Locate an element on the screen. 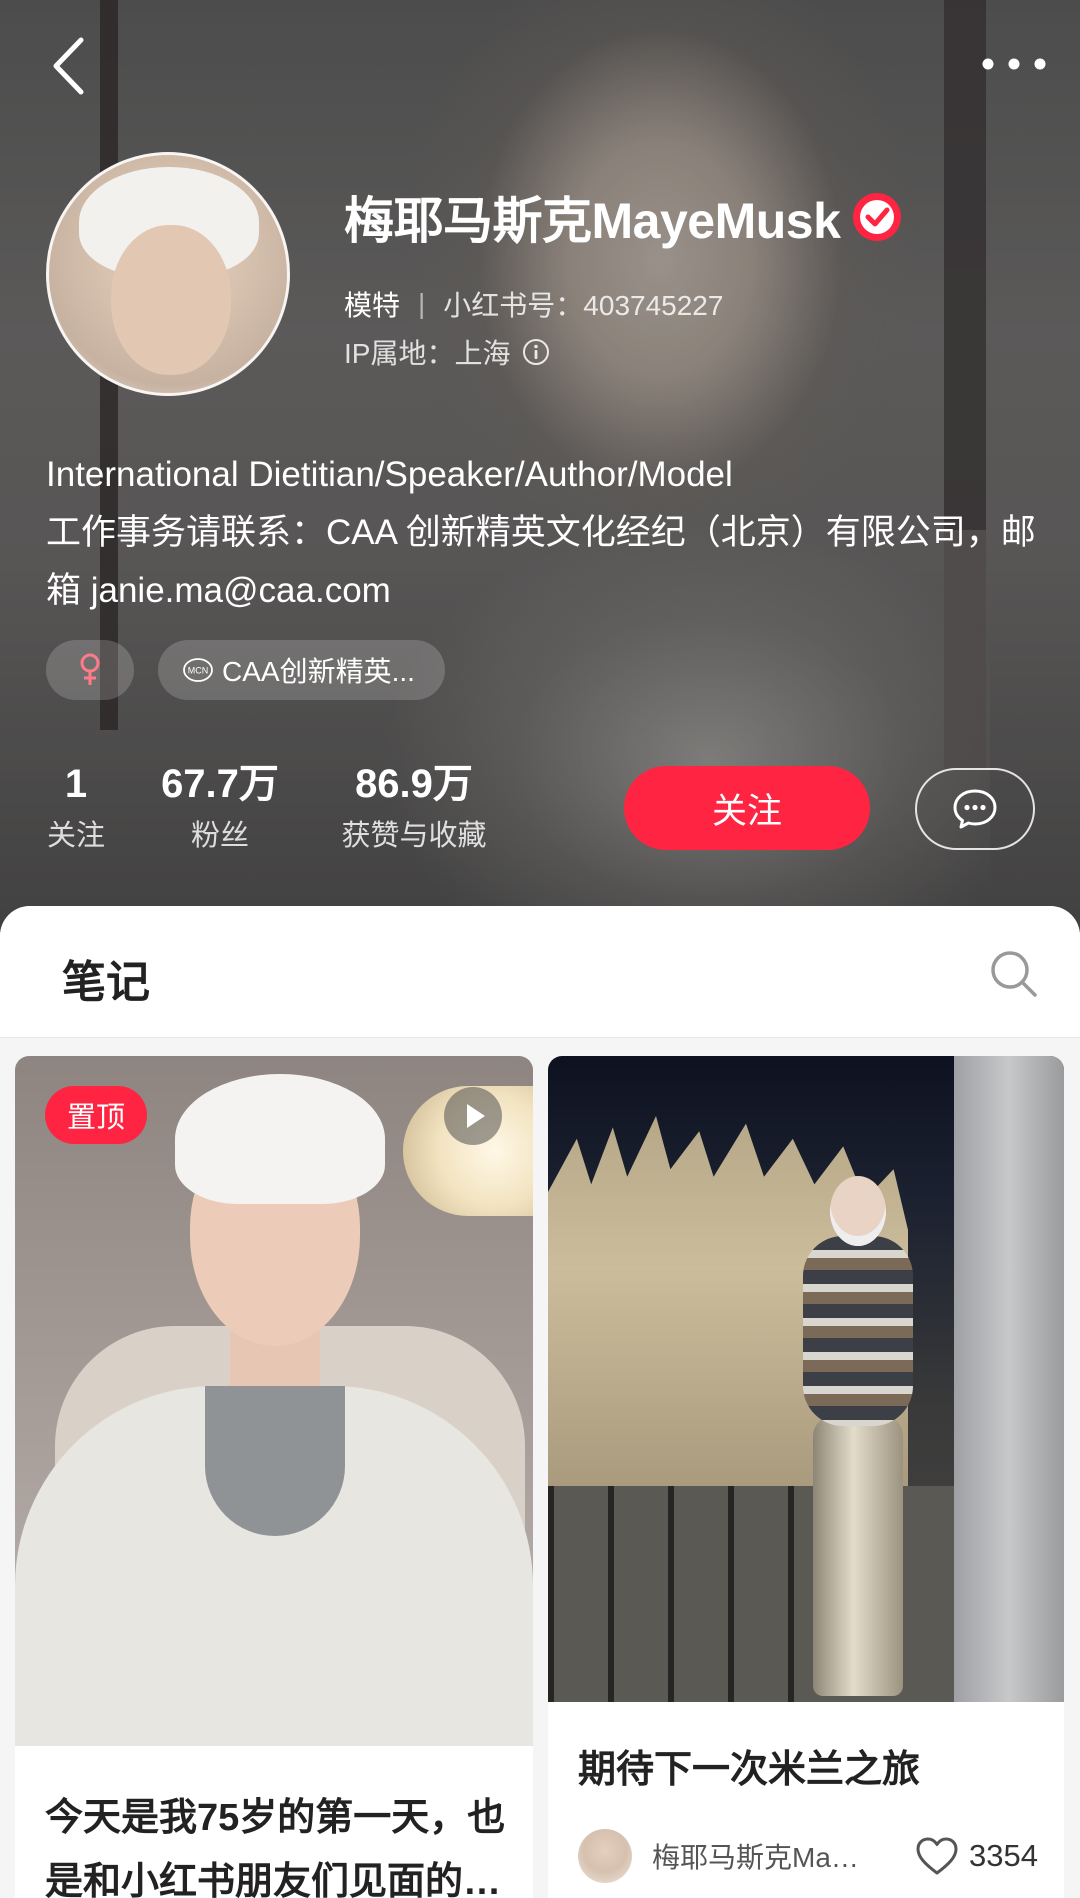 Image resolution: width=1080 pixels, height=1898 pixels. back-arrow-icon is located at coordinates (68, 66).